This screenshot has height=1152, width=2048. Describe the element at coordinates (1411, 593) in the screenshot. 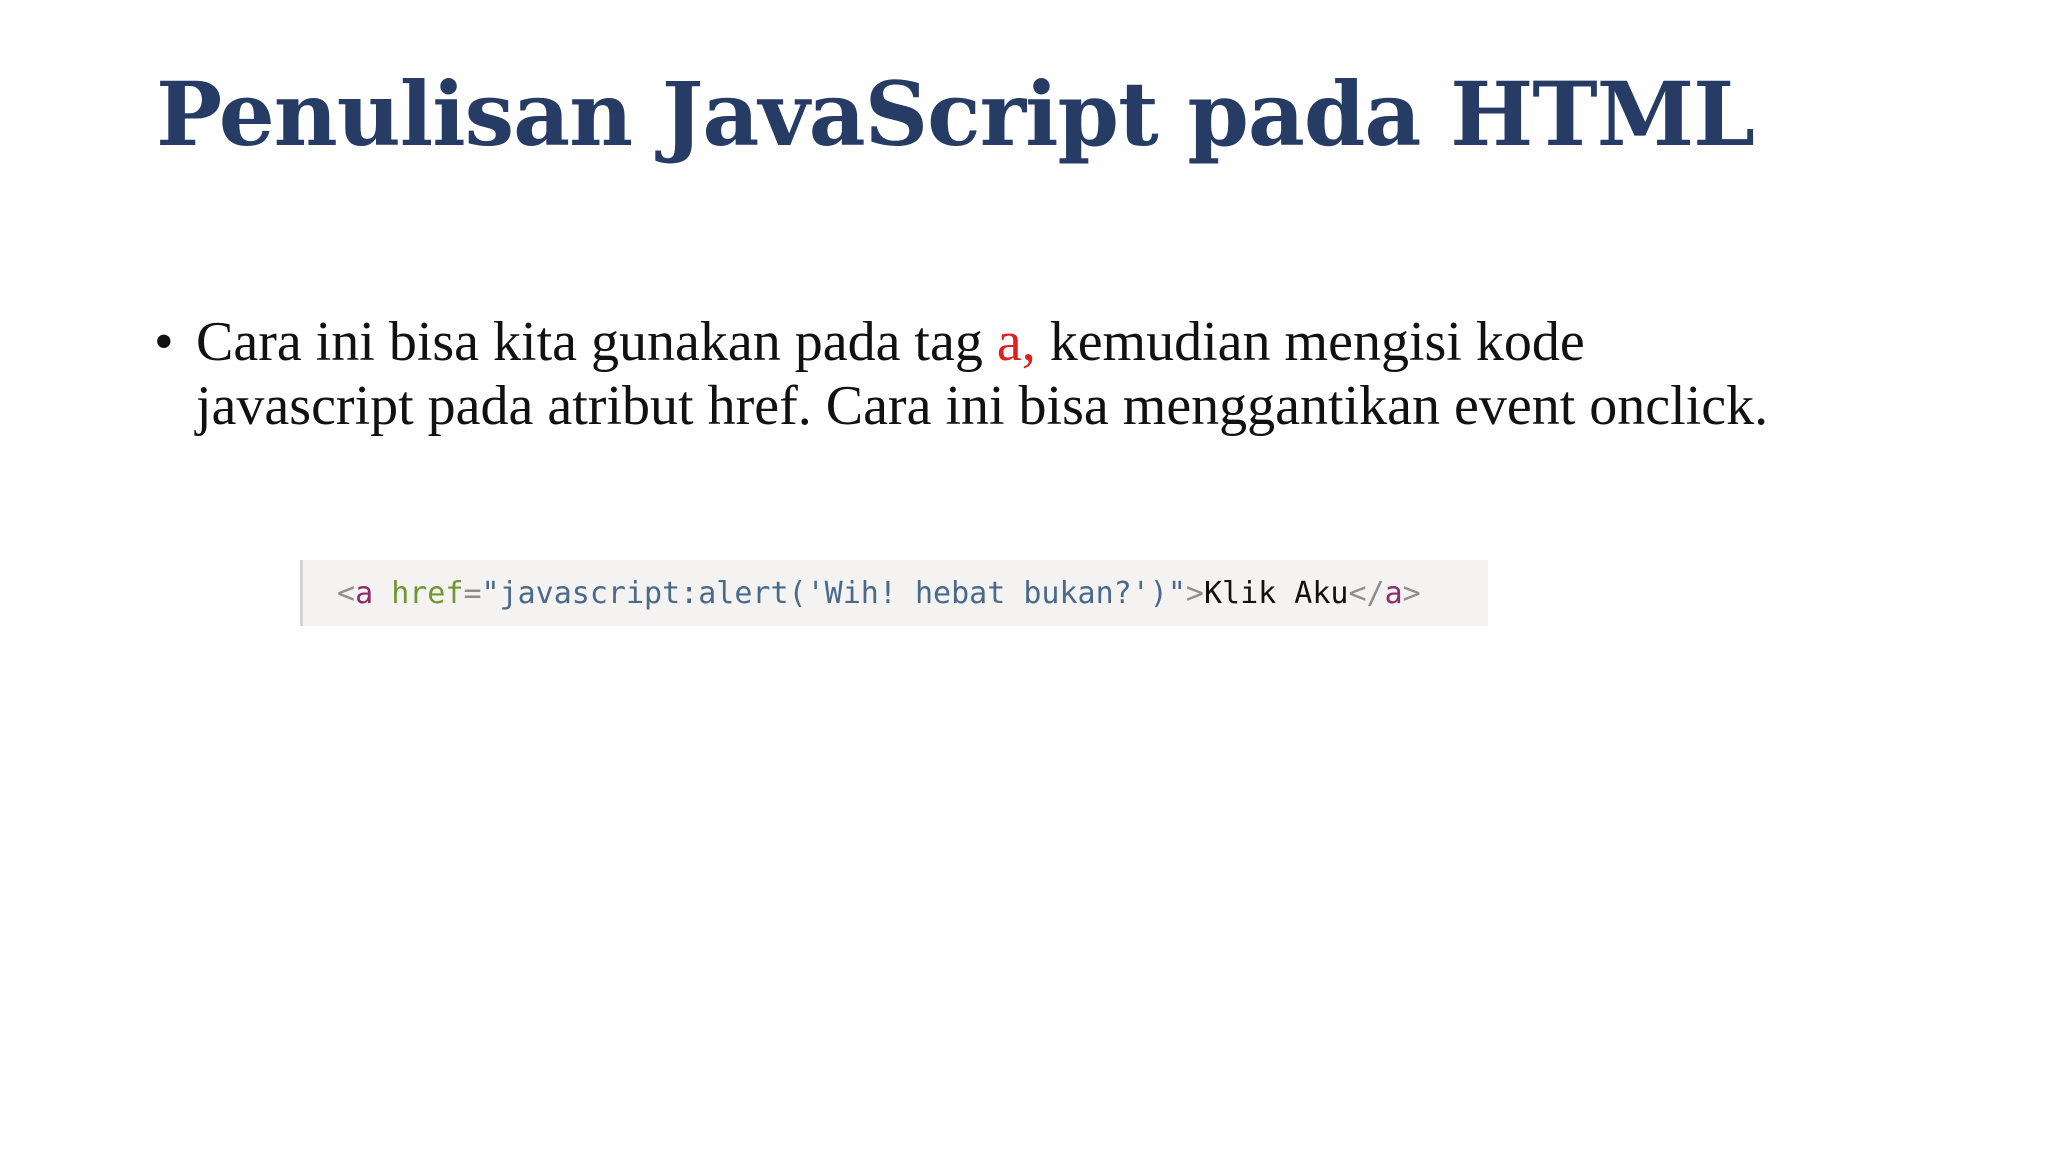

I see `code-closing-close: >` at that location.